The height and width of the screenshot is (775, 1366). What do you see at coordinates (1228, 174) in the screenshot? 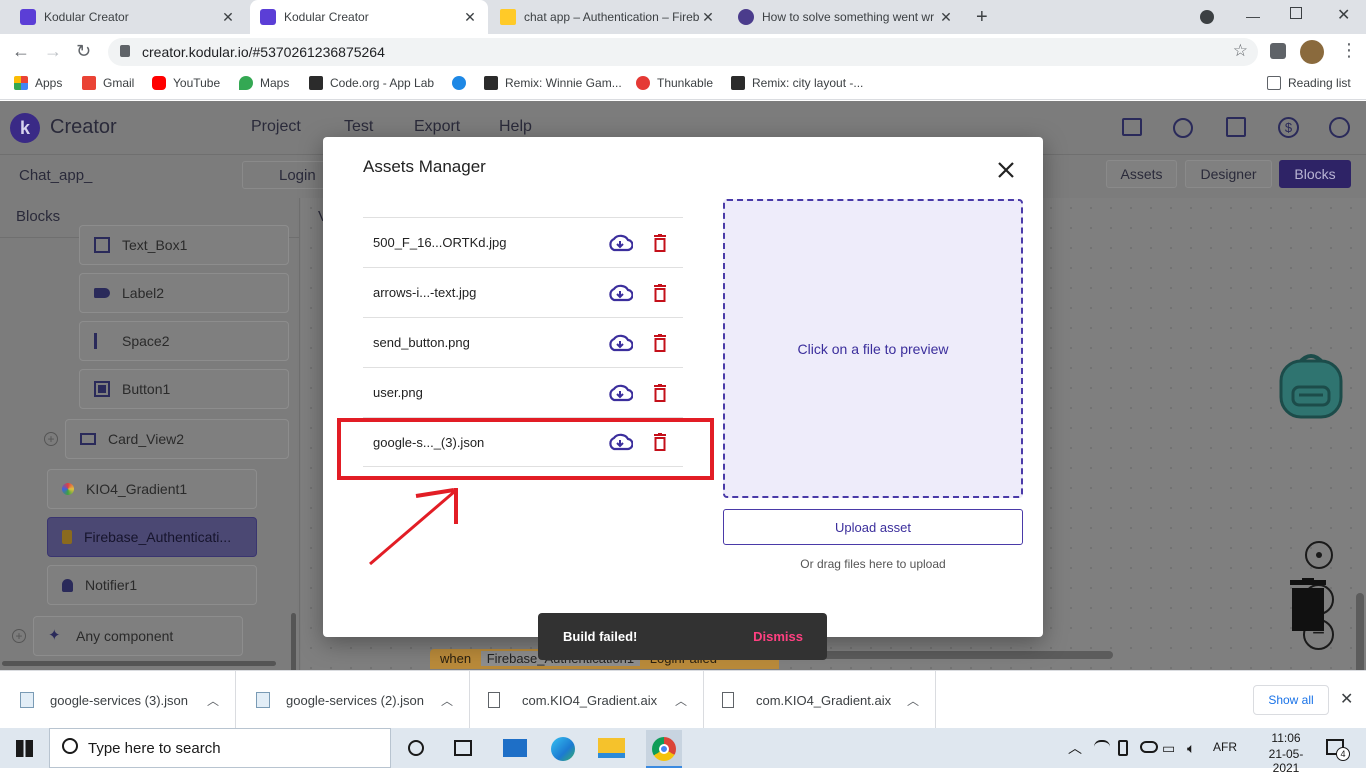
I see `tab-designer: Designer` at bounding box center [1228, 174].